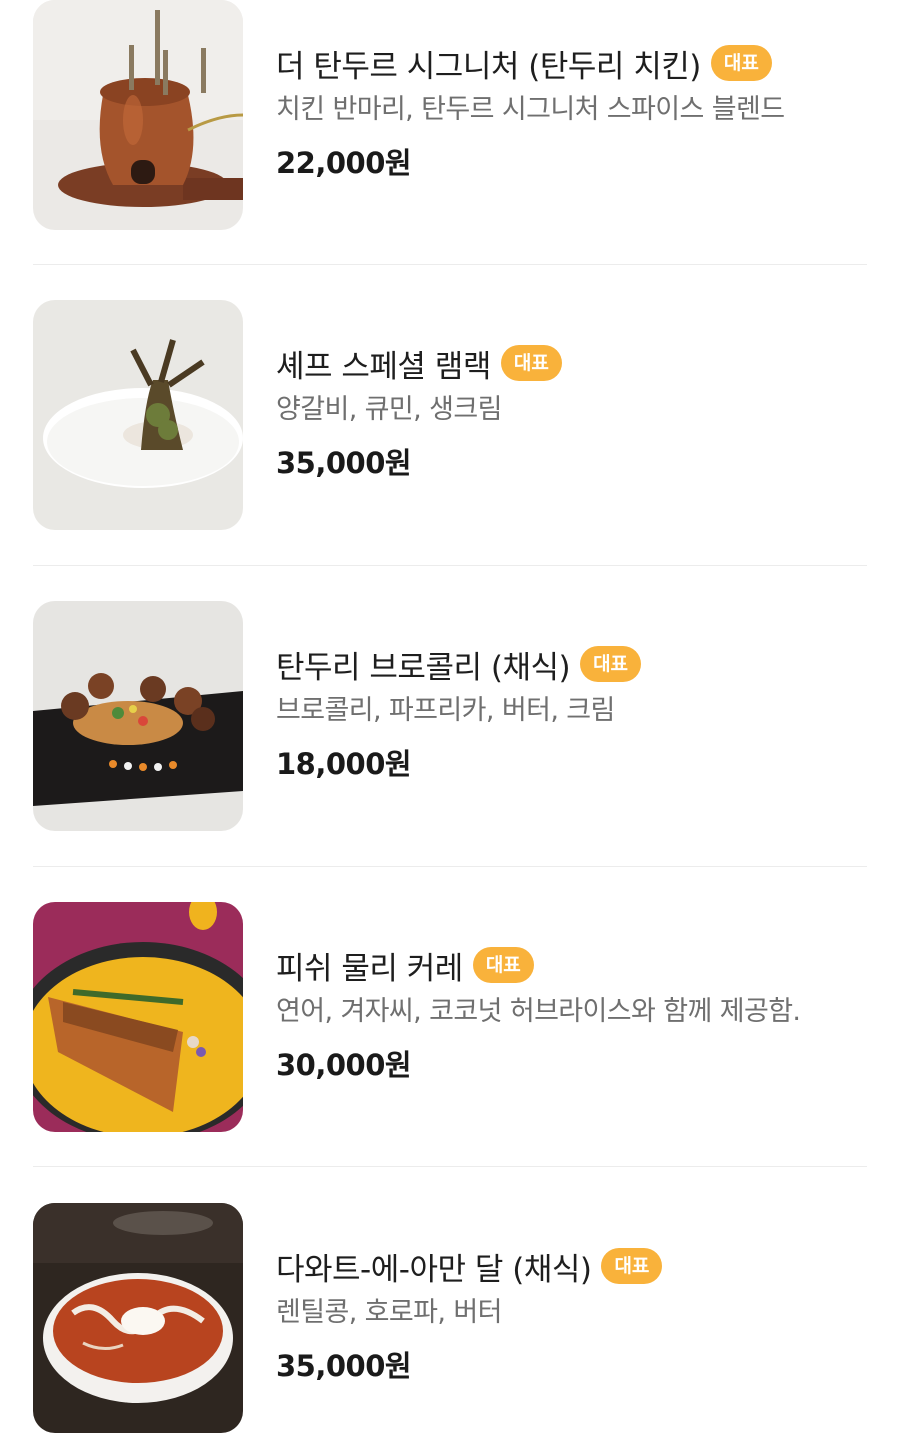  I want to click on menu-item: 다와트-에-아만 달 (채식) 대표 렌틸콩, 호로파, 버터 35,000원, so click(450, 1319).